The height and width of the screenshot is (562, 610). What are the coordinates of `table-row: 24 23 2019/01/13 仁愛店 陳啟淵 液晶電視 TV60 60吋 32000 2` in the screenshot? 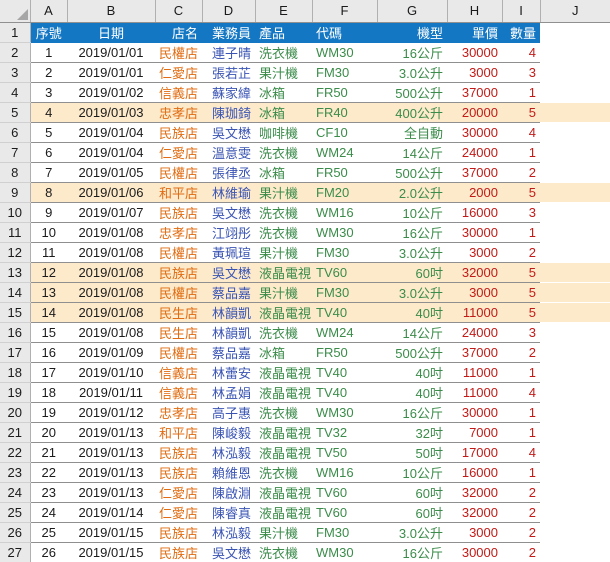 It's located at (305, 492).